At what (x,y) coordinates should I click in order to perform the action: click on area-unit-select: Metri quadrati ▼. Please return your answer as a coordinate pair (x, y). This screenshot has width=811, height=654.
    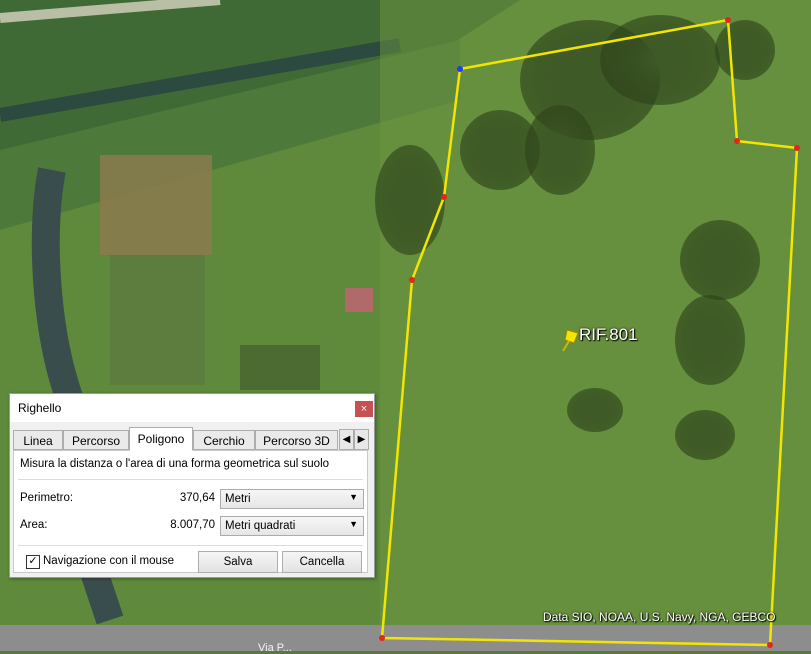
    Looking at the image, I should click on (292, 526).